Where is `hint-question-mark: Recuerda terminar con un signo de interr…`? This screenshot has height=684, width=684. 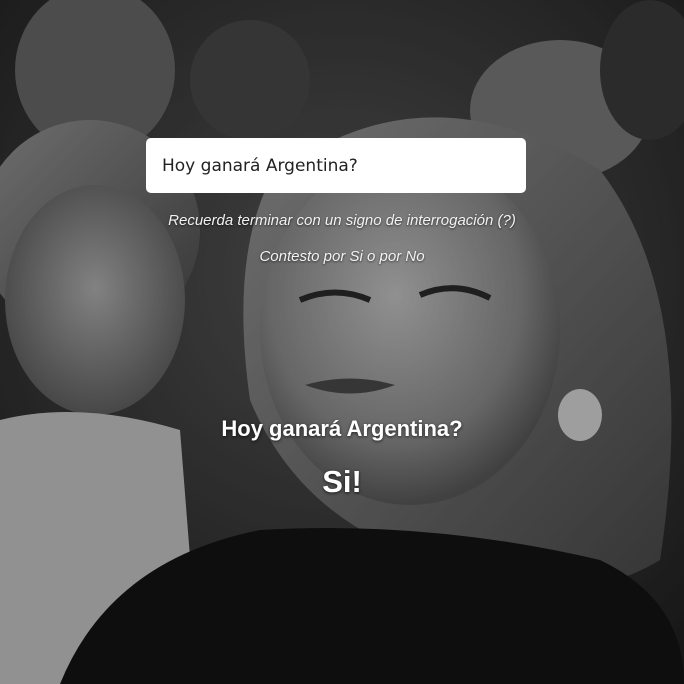 hint-question-mark: Recuerda terminar con un signo de interr… is located at coordinates (342, 220).